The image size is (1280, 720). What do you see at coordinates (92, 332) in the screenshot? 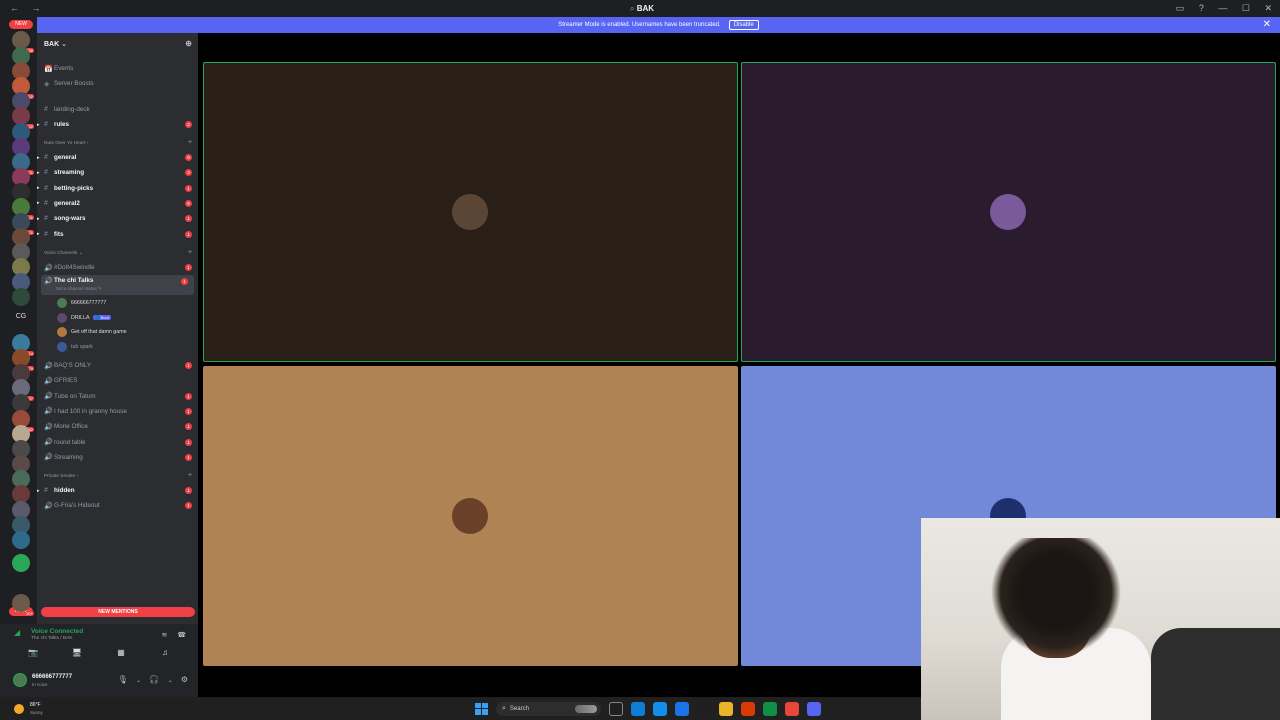
I see `voice-participant: Get off that damn game` at bounding box center [92, 332].